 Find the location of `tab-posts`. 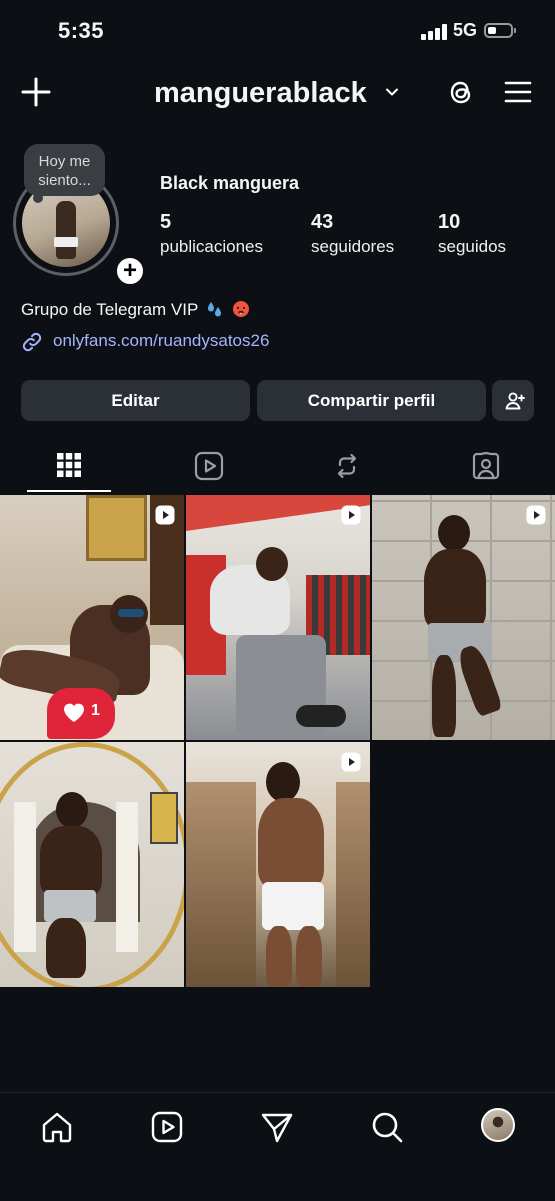

tab-posts is located at coordinates (69, 467).